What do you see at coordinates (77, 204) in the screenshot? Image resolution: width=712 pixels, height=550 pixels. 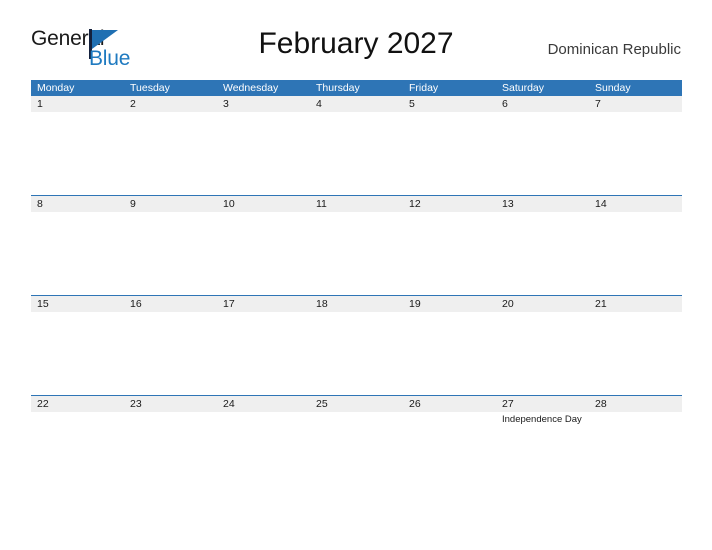 I see `day-number: 8` at bounding box center [77, 204].